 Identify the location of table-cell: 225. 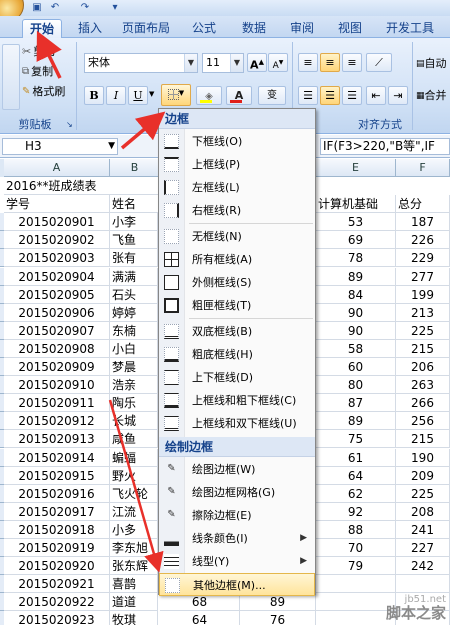
(423, 493).